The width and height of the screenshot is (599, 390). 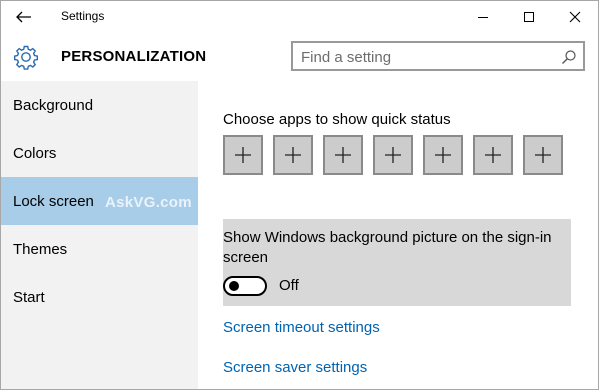 What do you see at coordinates (53, 105) in the screenshot?
I see `sidebar-item-label: Background` at bounding box center [53, 105].